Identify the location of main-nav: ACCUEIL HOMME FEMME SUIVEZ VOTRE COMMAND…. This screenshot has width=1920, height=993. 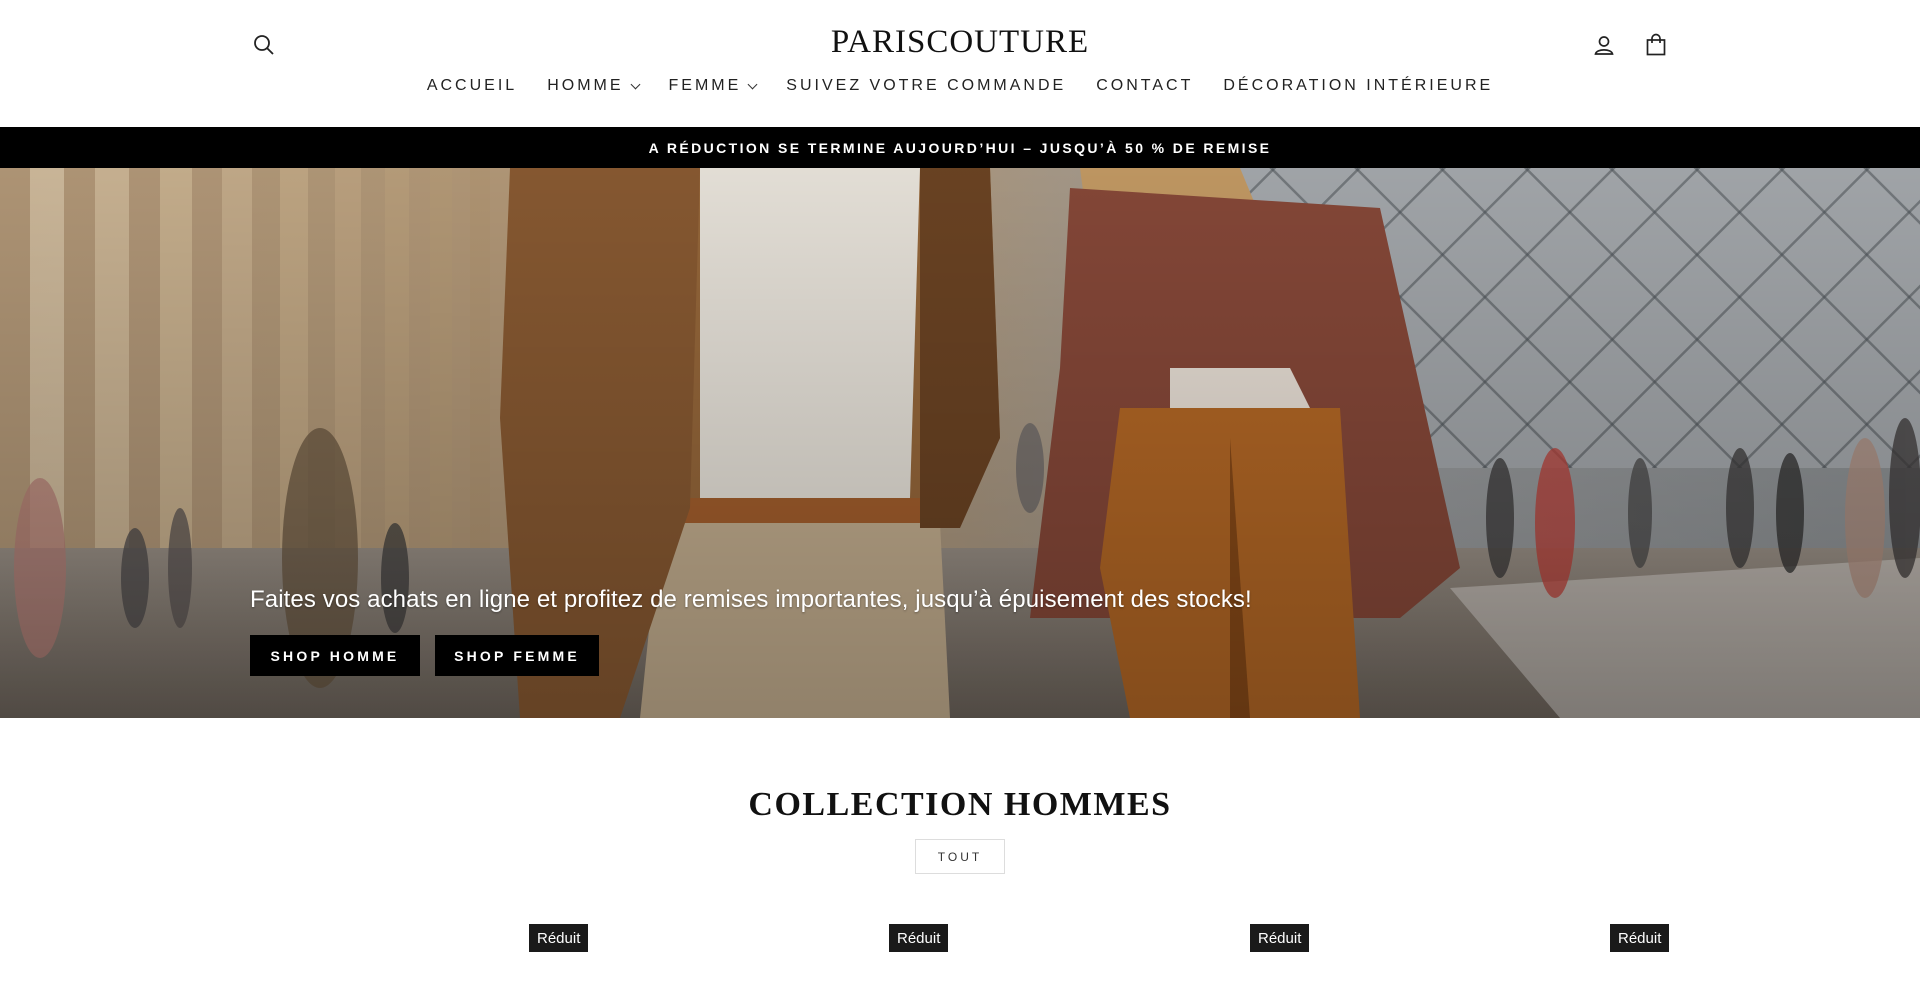
(960, 86).